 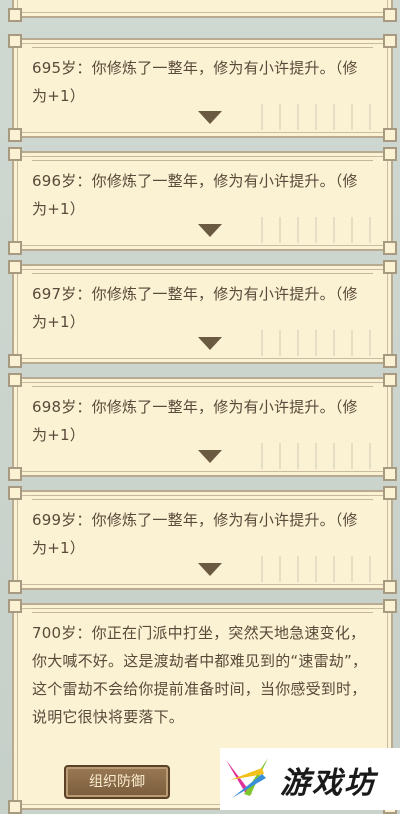 I want to click on log-card: 699岁：你修炼了一整年，修为有小许提升。（修为+1）, so click(x=202, y=540).